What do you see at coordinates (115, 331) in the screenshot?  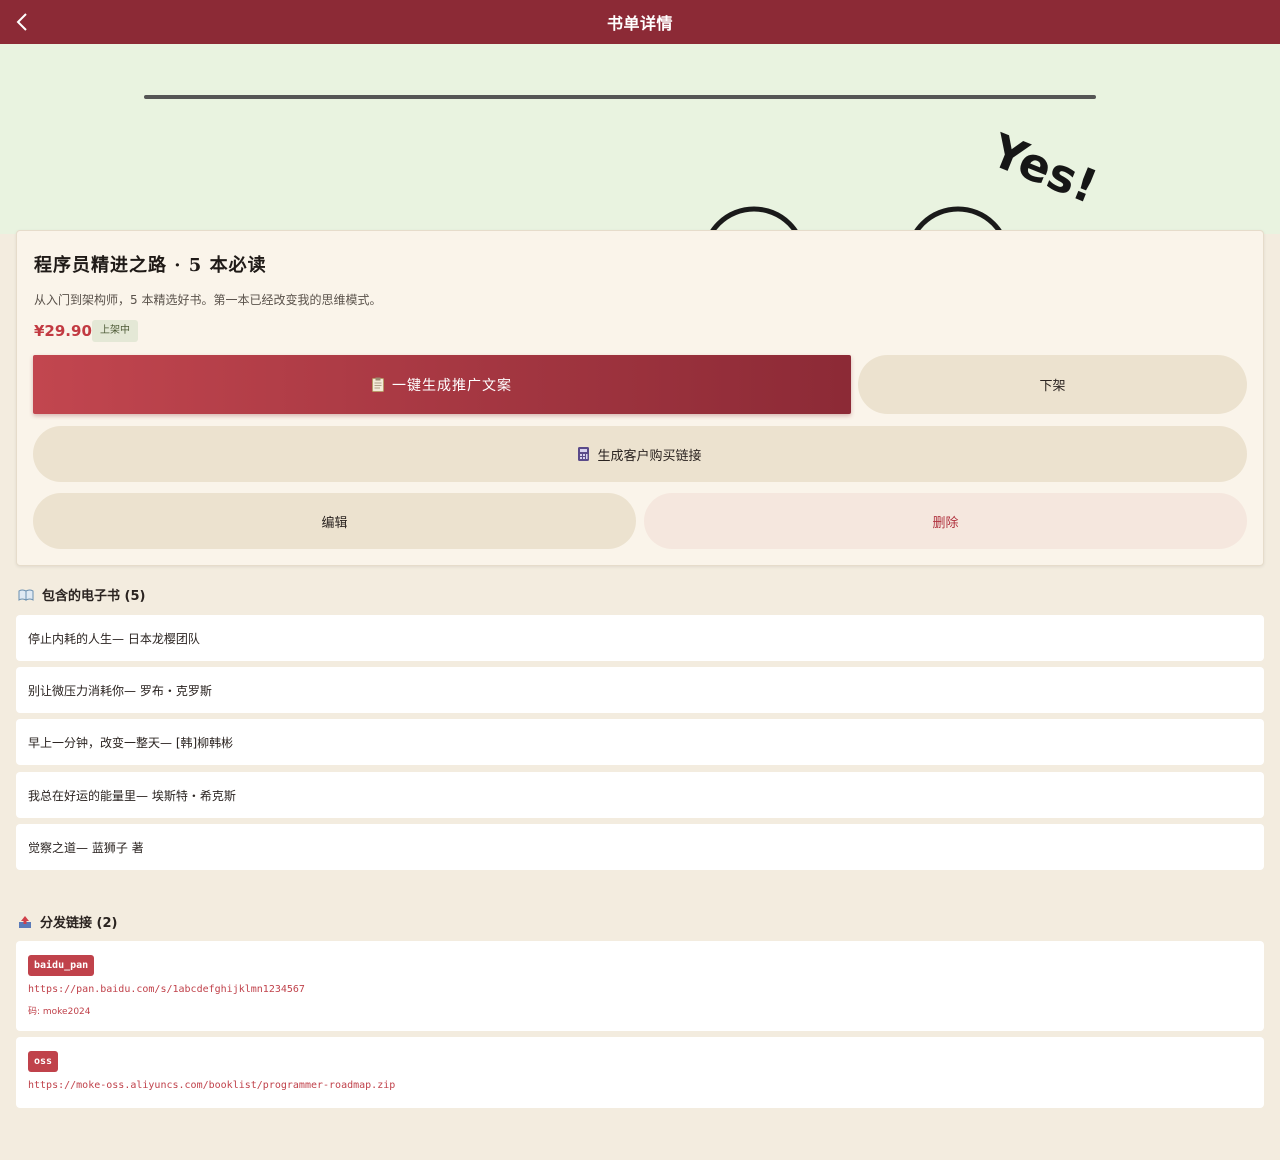 I see `status-badge: 上架中` at bounding box center [115, 331].